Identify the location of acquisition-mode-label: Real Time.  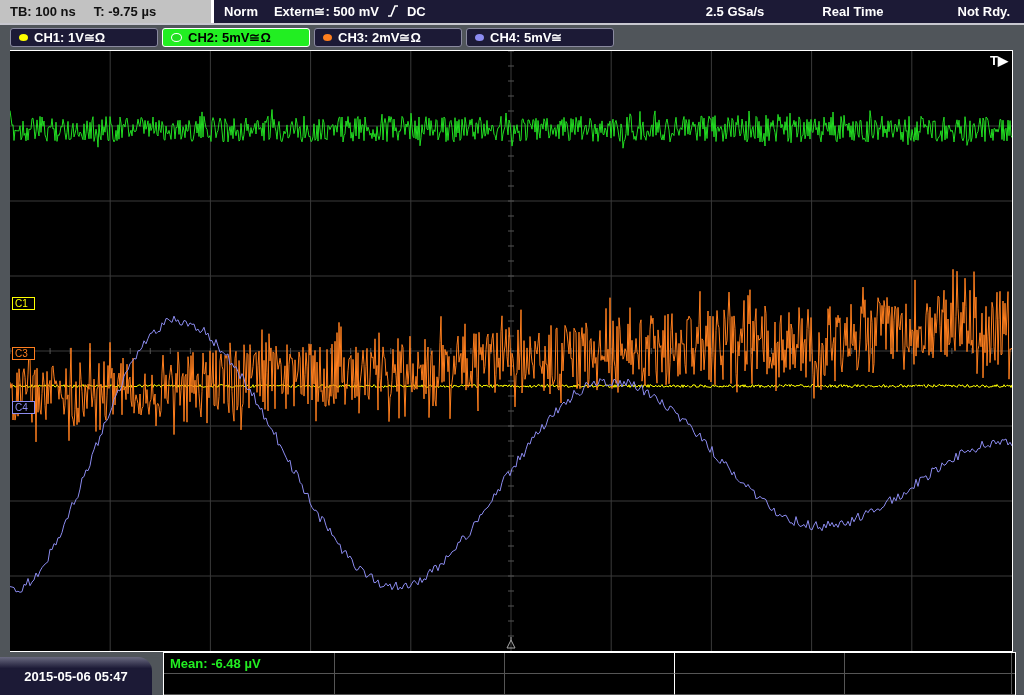
(853, 11).